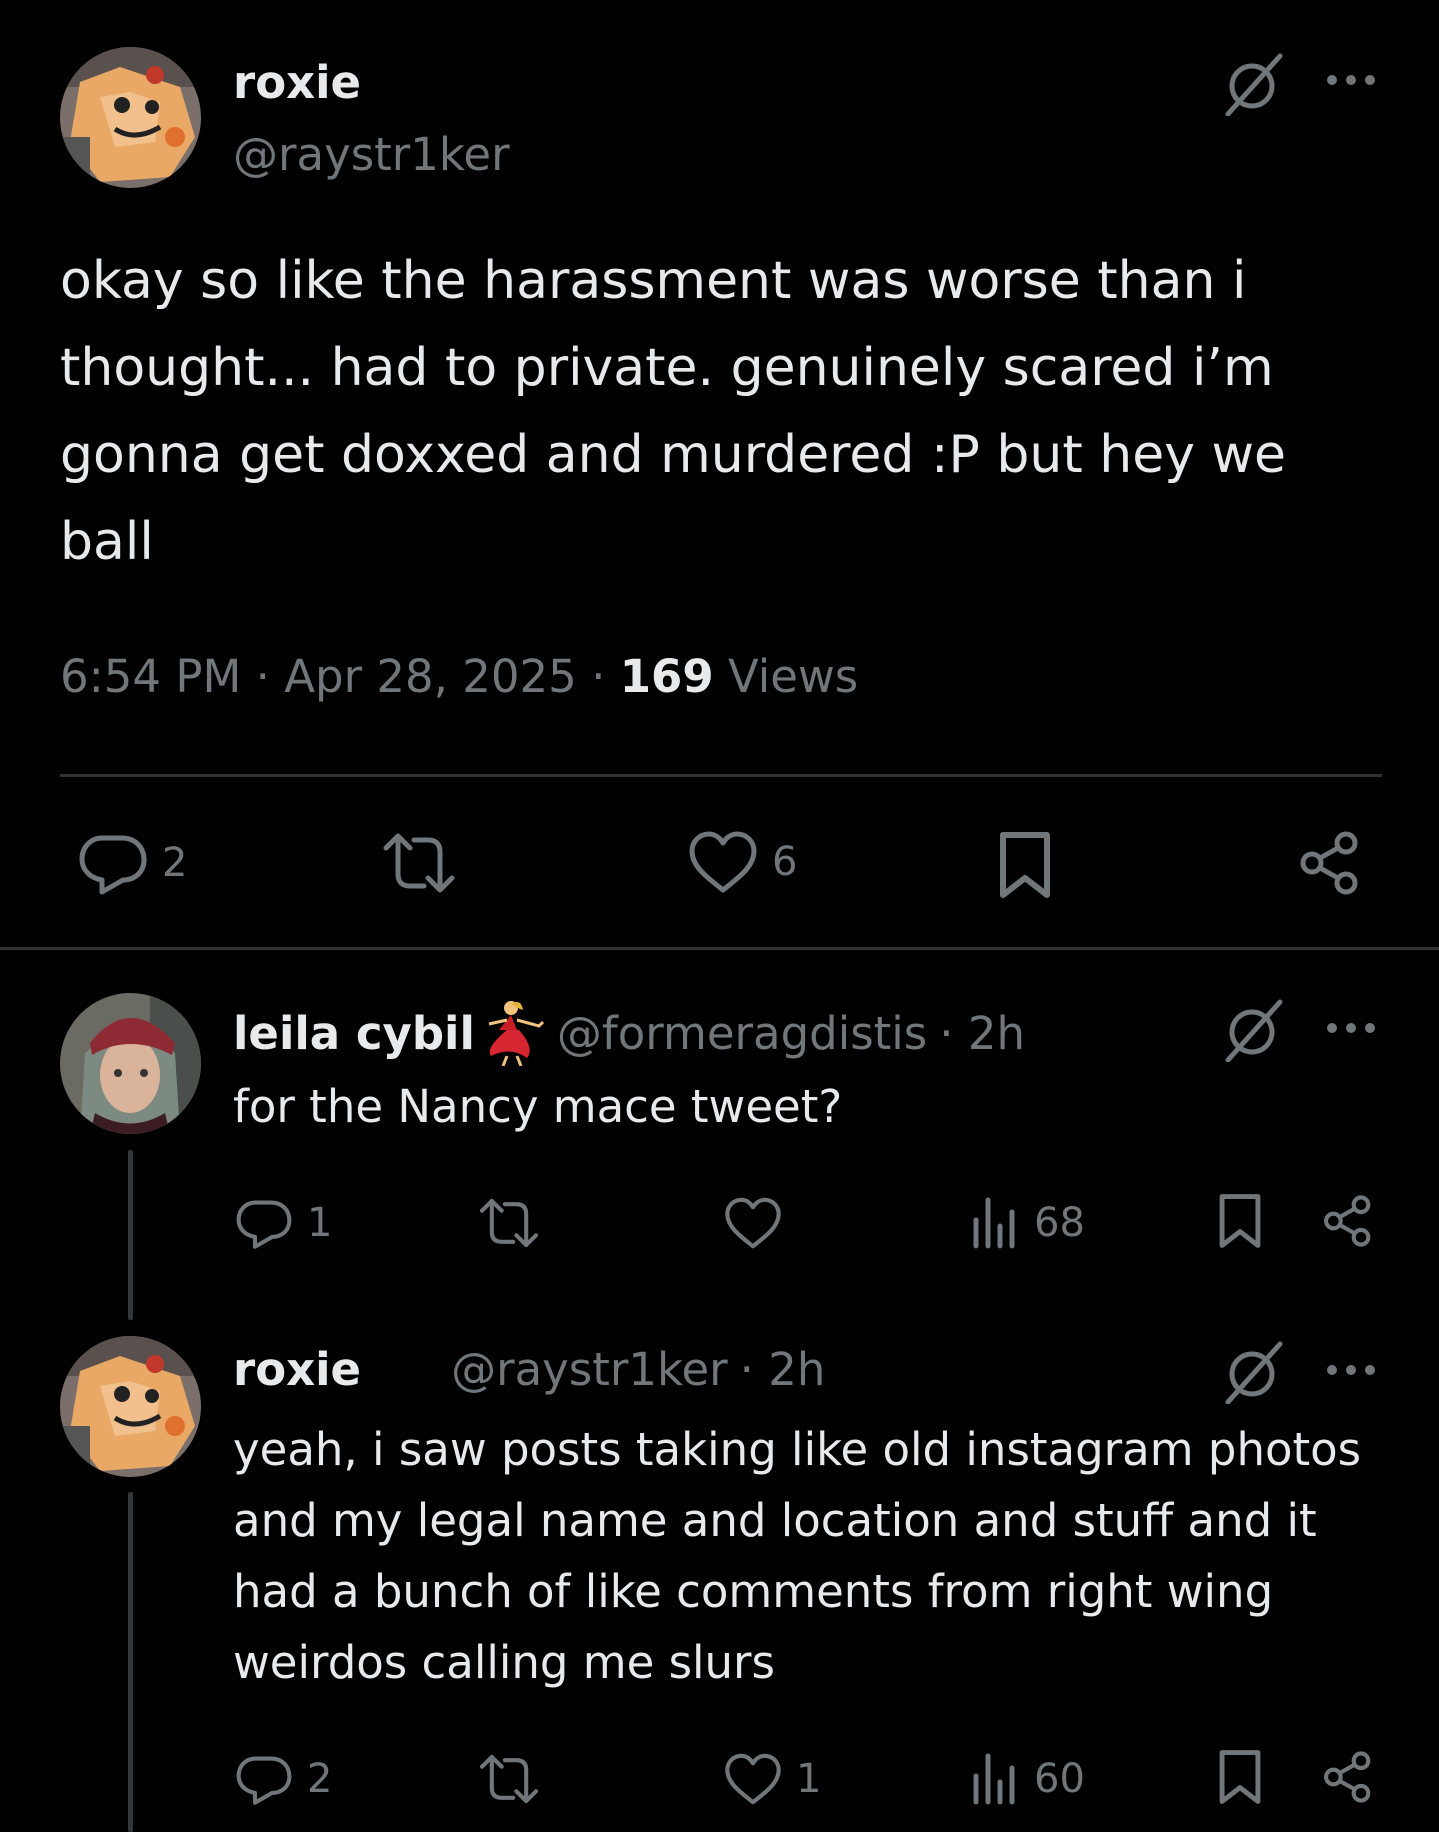  What do you see at coordinates (793, 676) in the screenshot?
I see `views-label: Views` at bounding box center [793, 676].